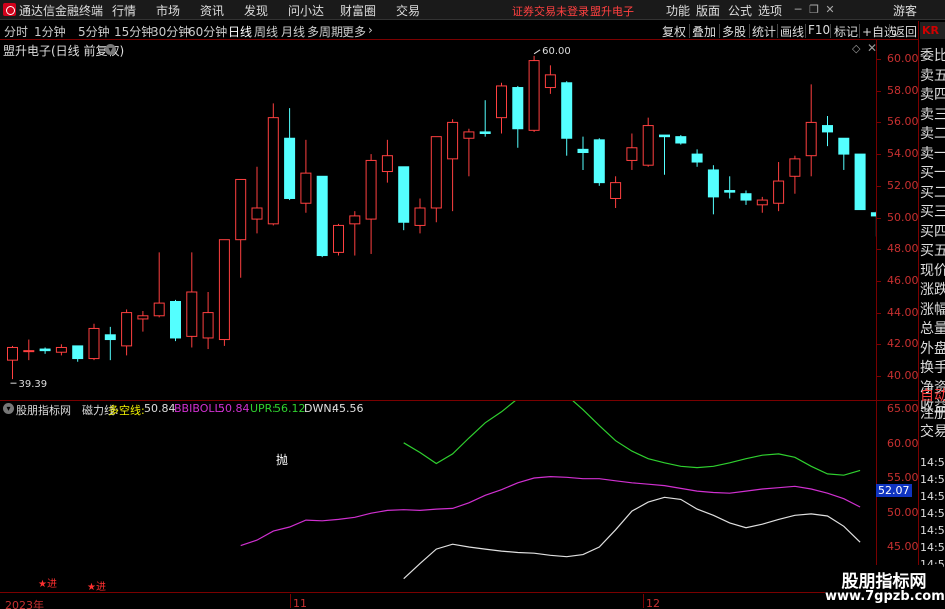  Describe the element at coordinates (903, 512) in the screenshot. I see `indicator-tick-label: 50.00` at that location.